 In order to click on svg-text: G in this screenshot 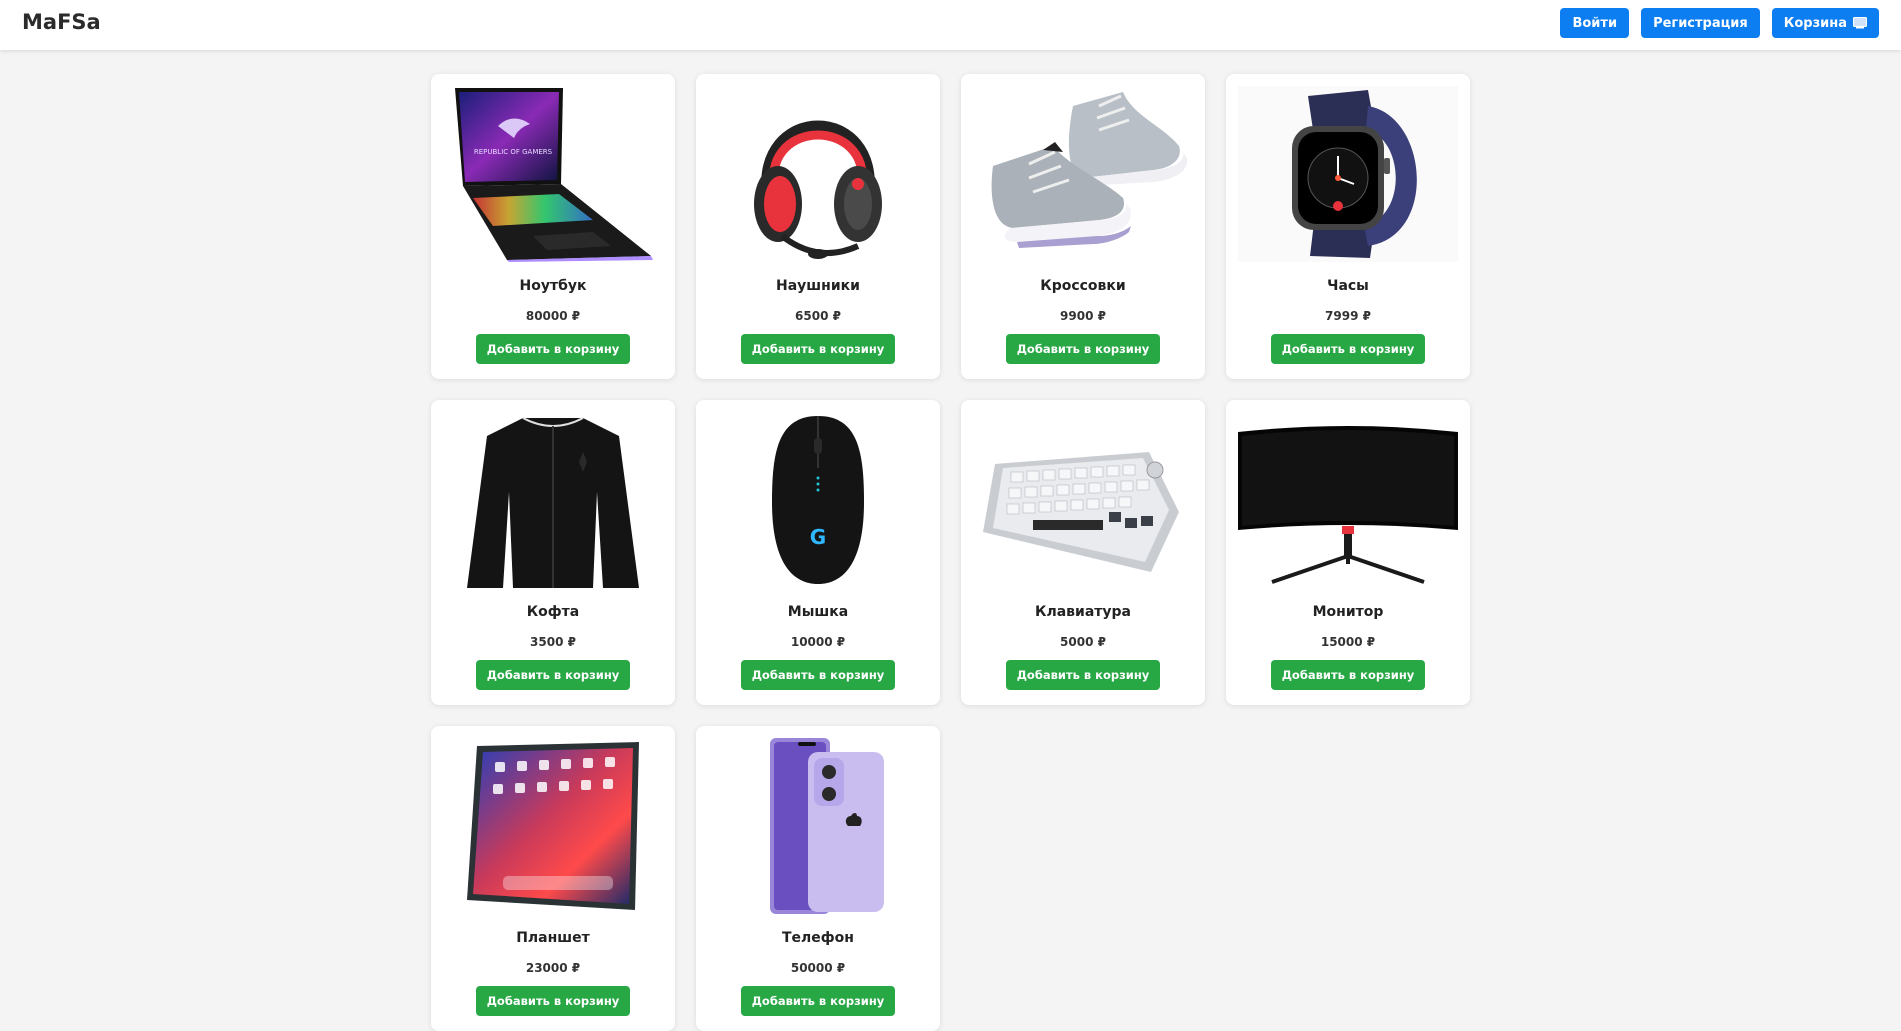, I will do `click(818, 537)`.